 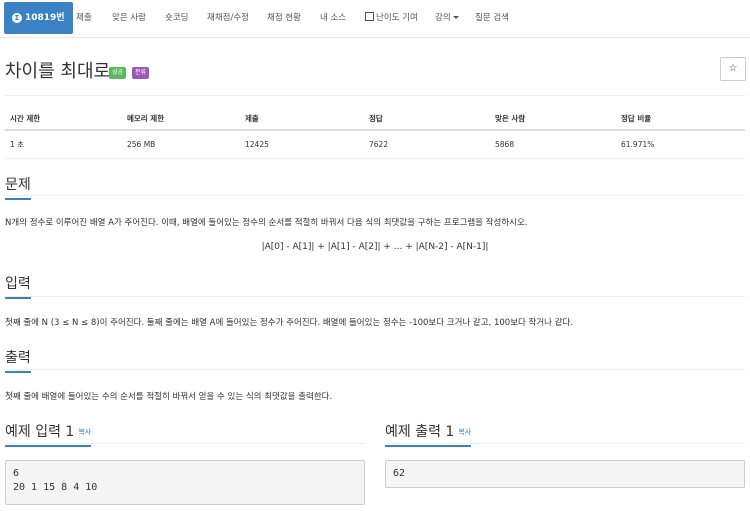 What do you see at coordinates (464, 432) in the screenshot?
I see `copy-sample-output-link: 복사` at bounding box center [464, 432].